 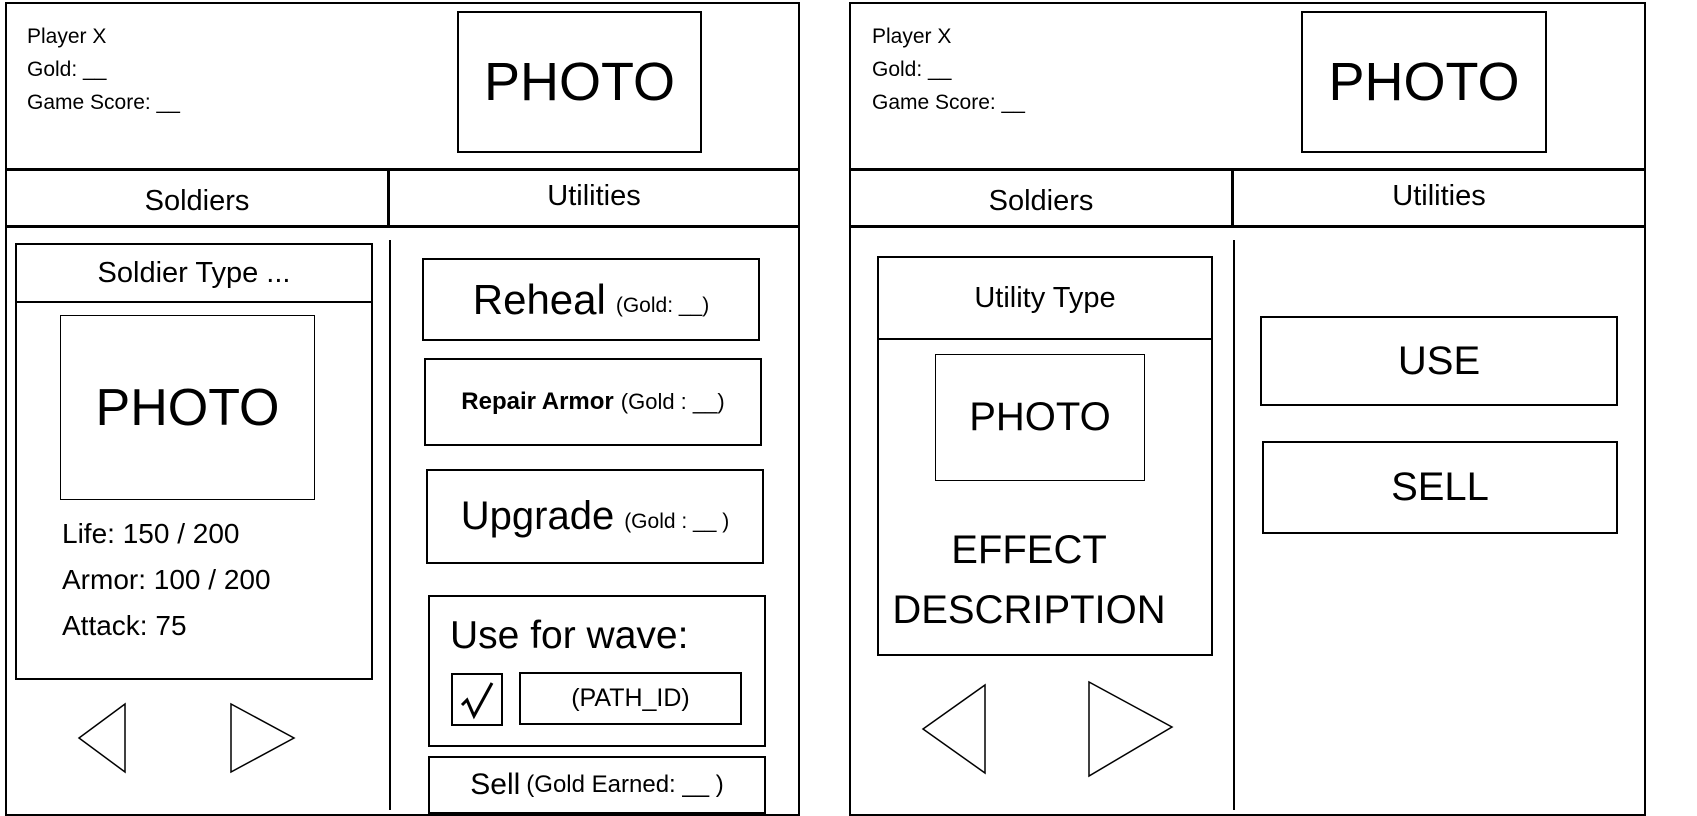 I want to click on utility-type-title: Utility Type, so click(x=1045, y=298).